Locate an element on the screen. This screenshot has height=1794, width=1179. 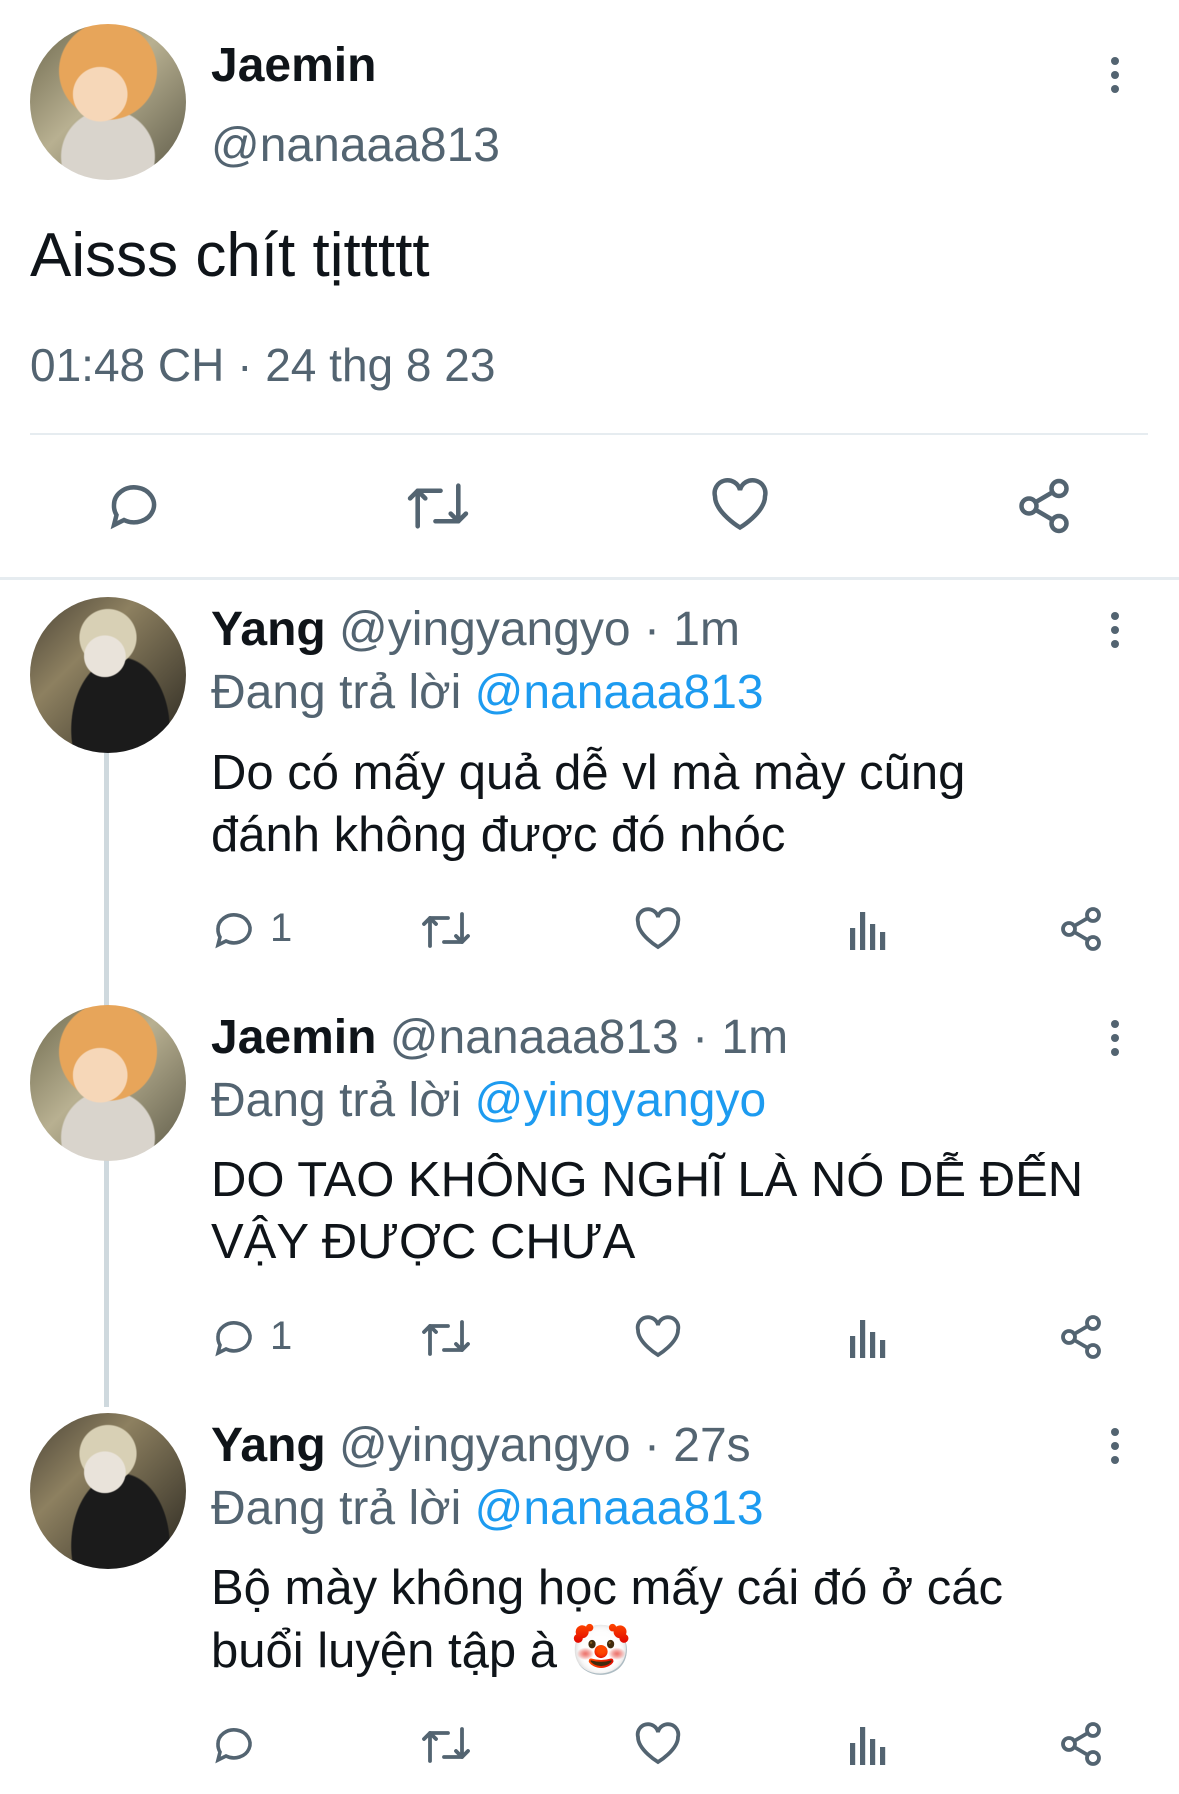
reply-1-name: Yang is located at coordinates (268, 629).